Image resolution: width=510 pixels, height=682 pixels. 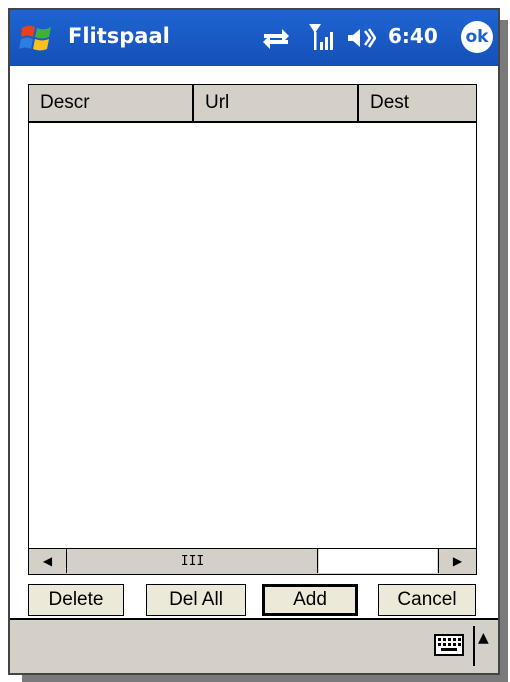 I want to click on list-header: Descr Url Dest, so click(x=252, y=104).